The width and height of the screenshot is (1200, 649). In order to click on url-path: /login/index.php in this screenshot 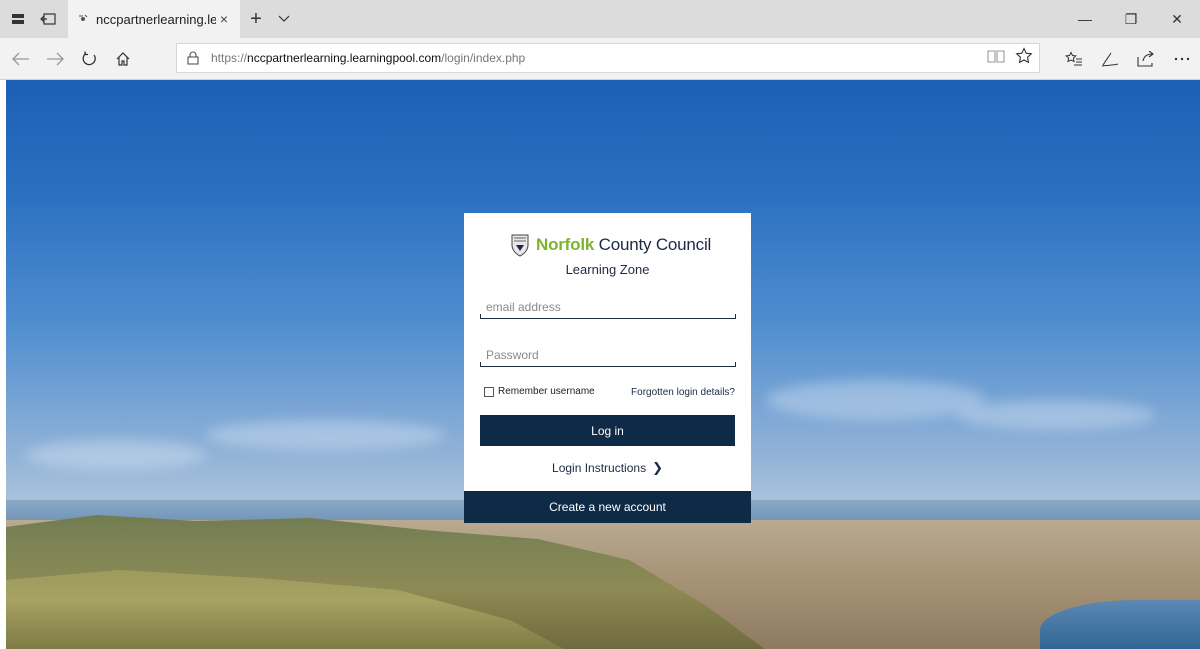, I will do `click(483, 58)`.